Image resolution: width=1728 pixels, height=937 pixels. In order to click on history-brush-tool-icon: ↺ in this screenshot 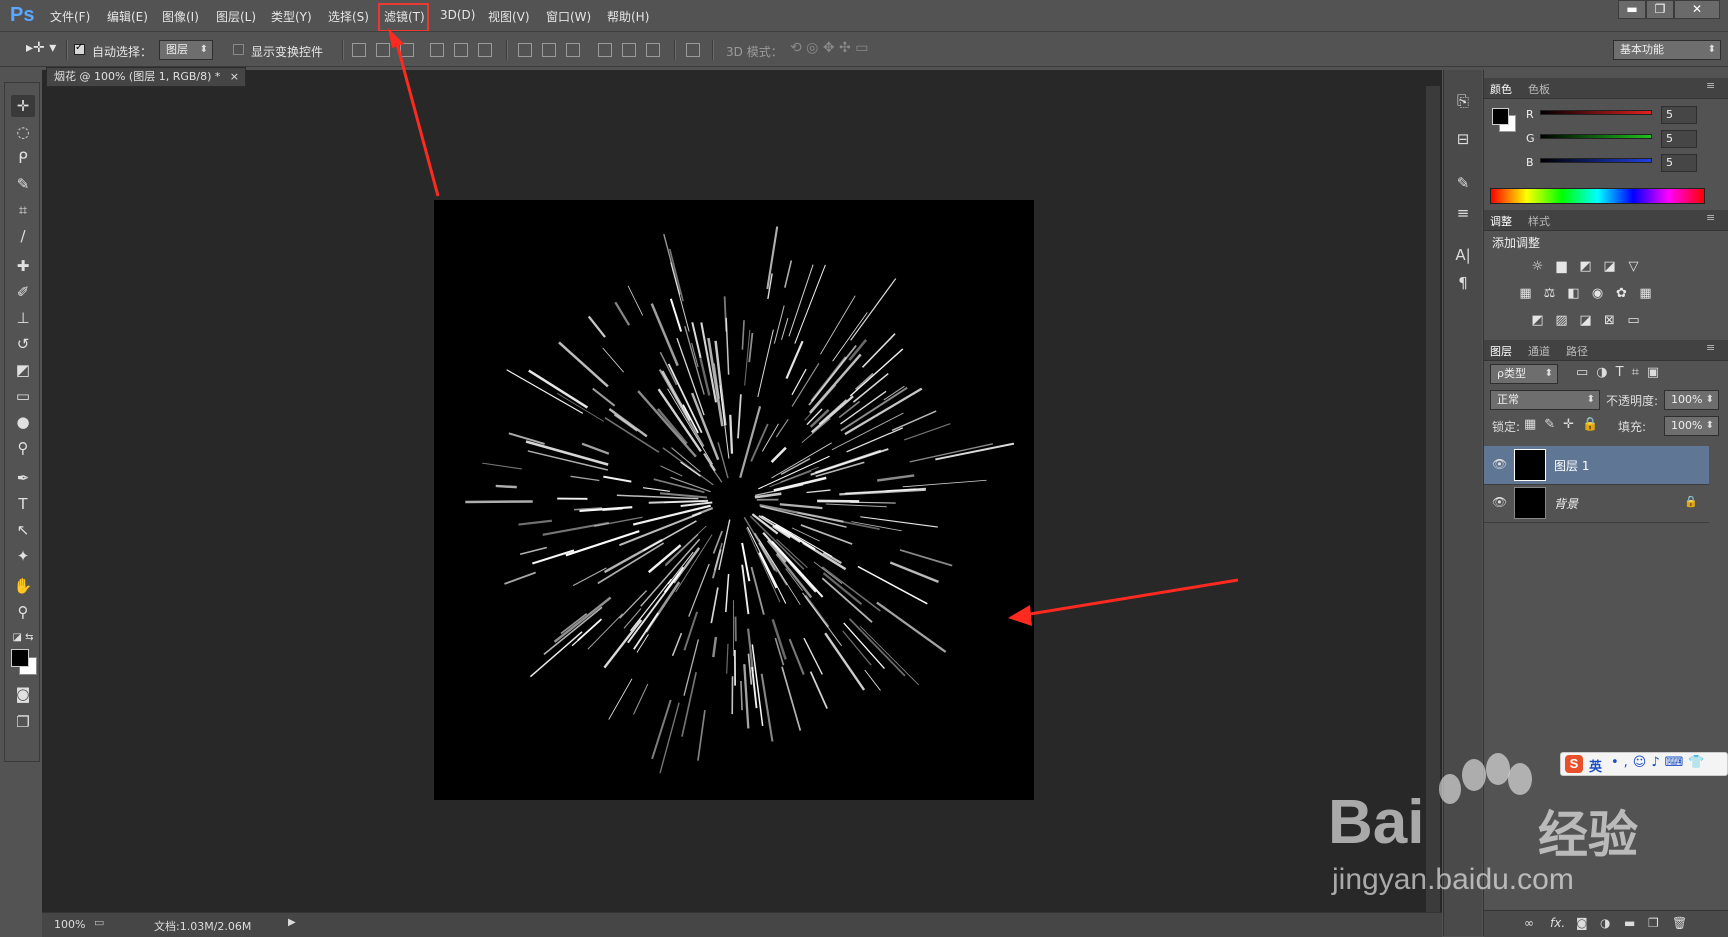, I will do `click(23, 344)`.